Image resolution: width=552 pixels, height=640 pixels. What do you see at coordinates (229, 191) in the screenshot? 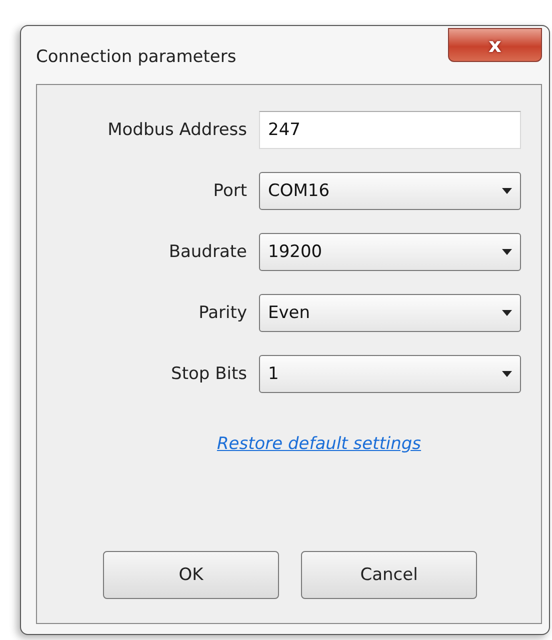
I see `field-label: Port` at bounding box center [229, 191].